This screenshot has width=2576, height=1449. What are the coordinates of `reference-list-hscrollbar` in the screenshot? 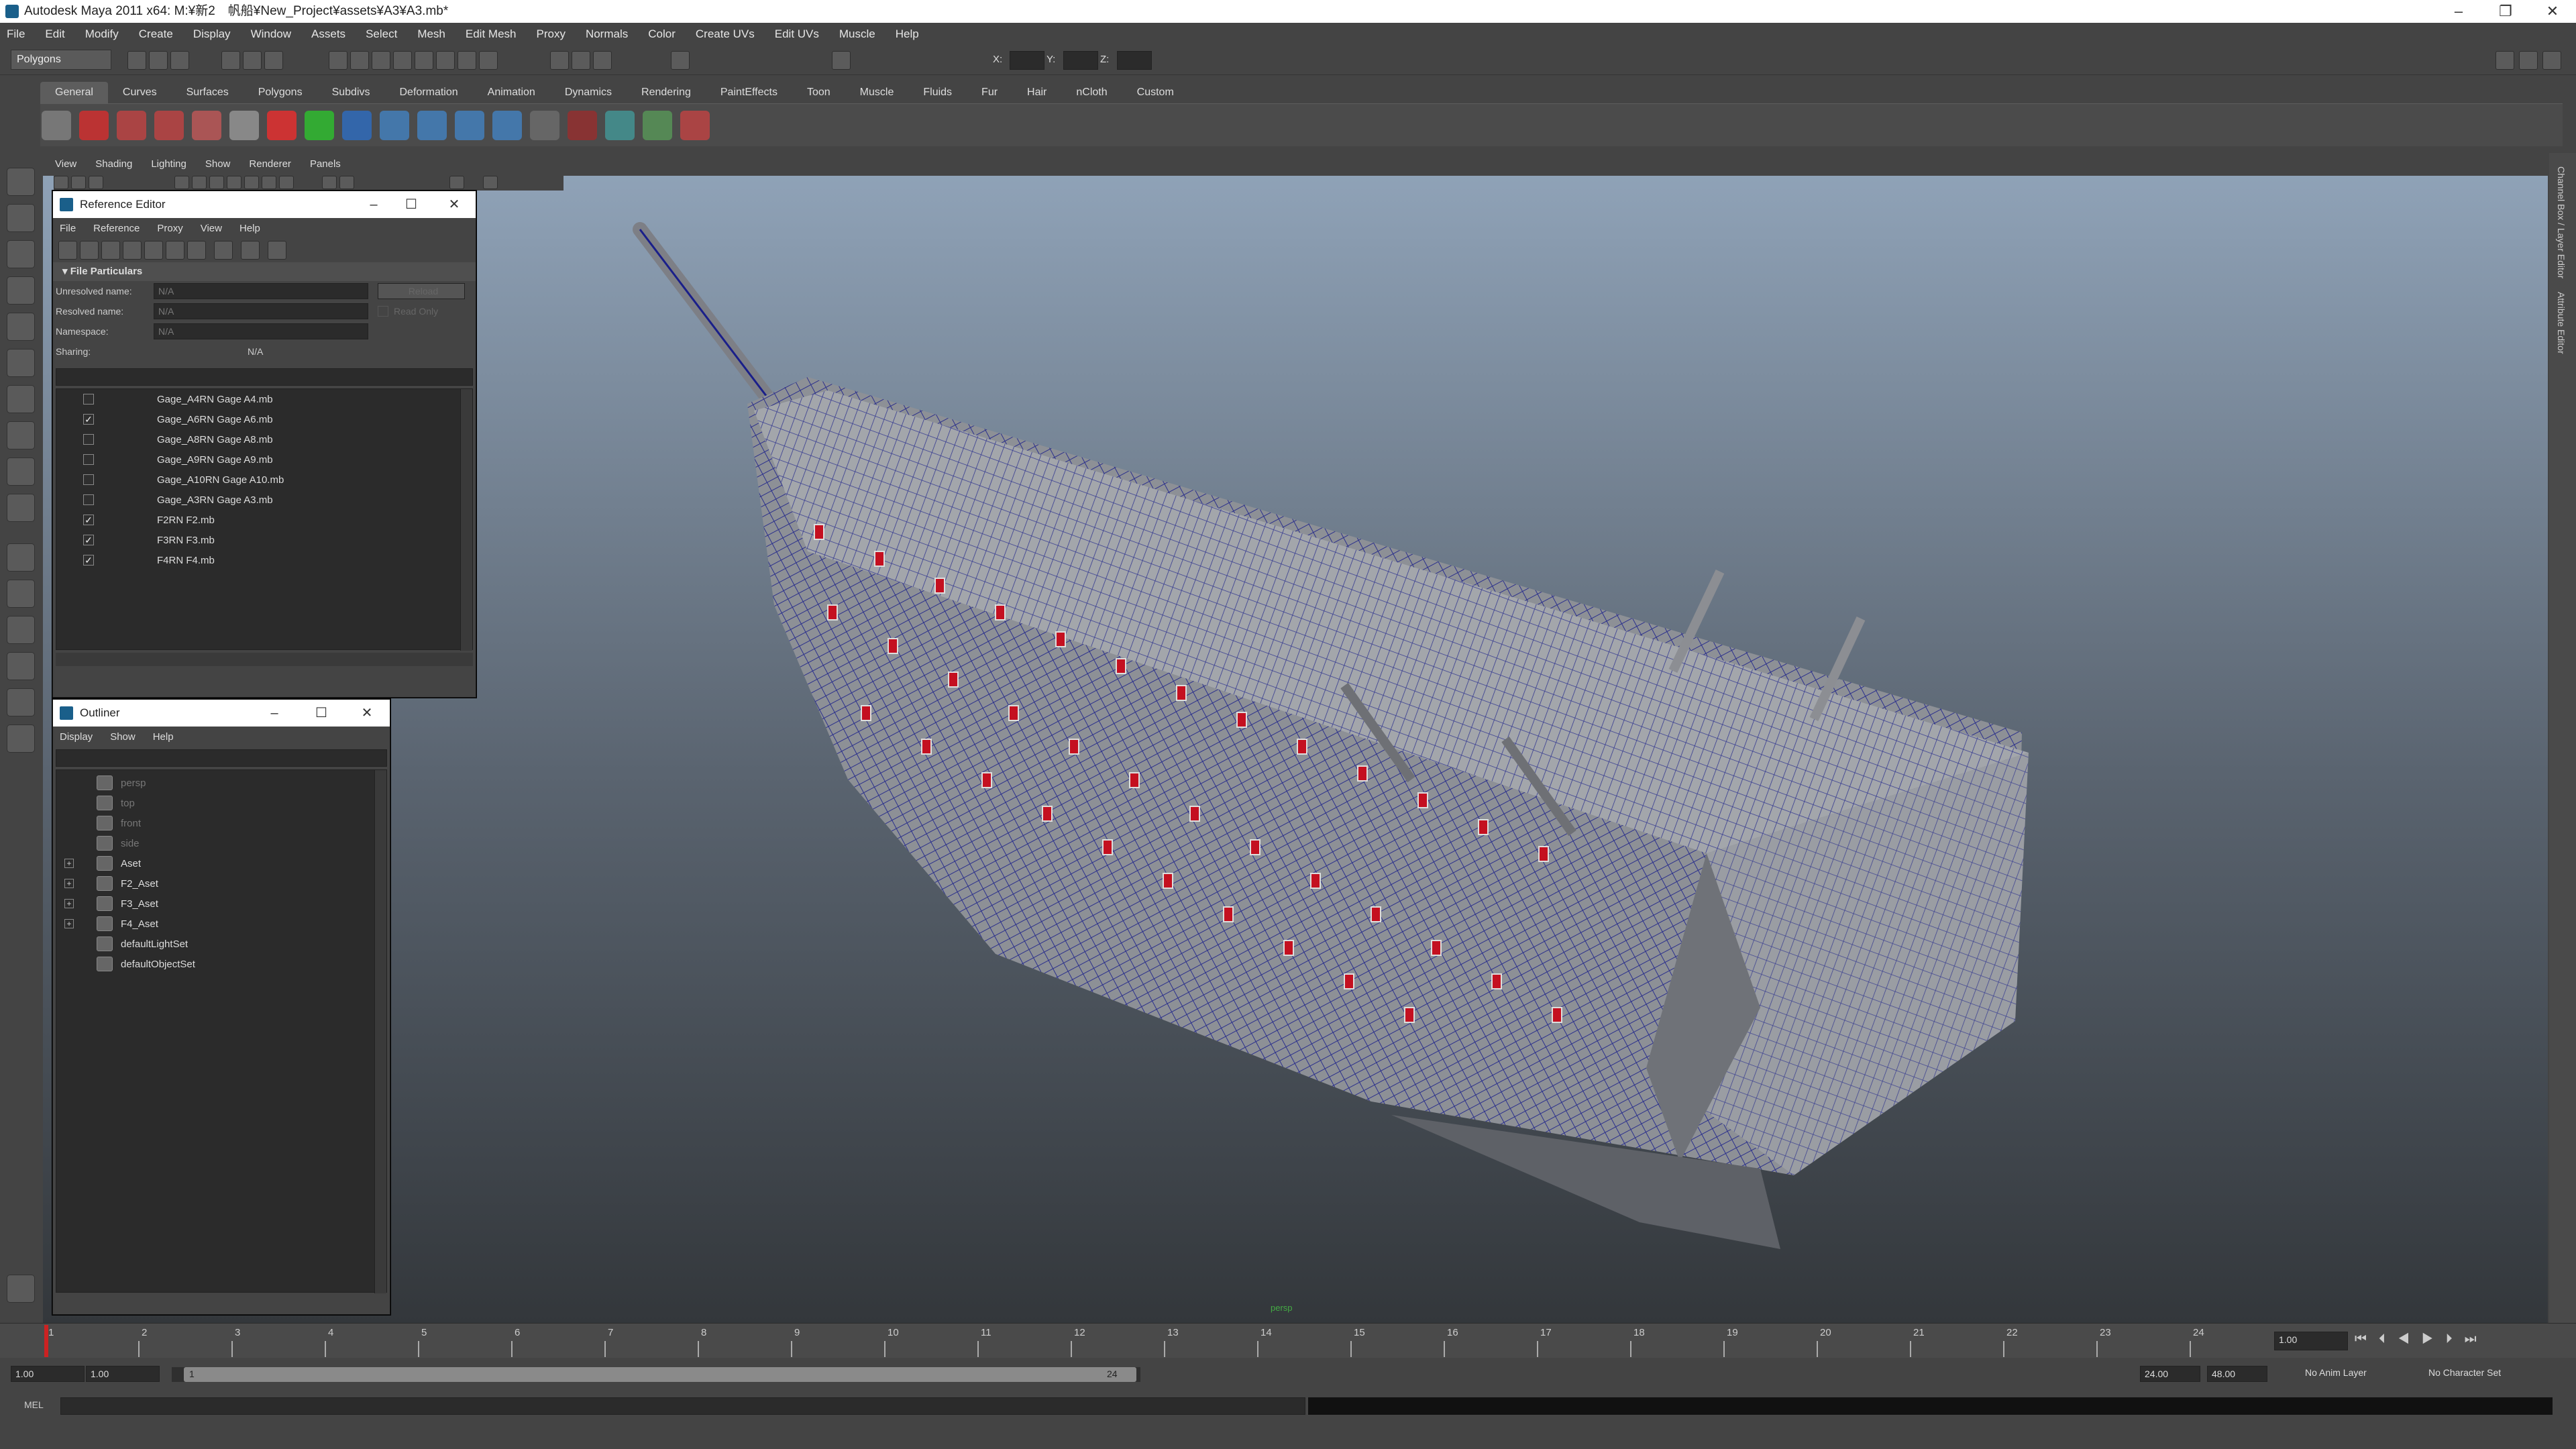 It's located at (264, 659).